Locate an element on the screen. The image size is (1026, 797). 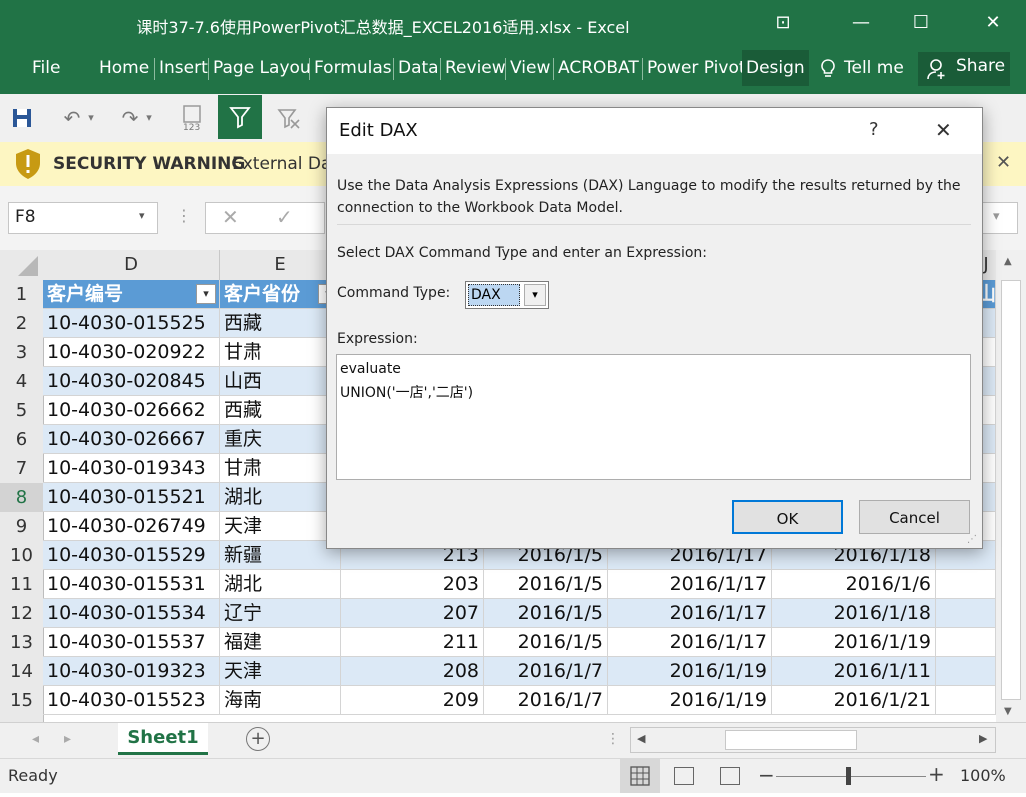
expression-textarea: evaluate UNION('一店','二店') is located at coordinates (653, 417).